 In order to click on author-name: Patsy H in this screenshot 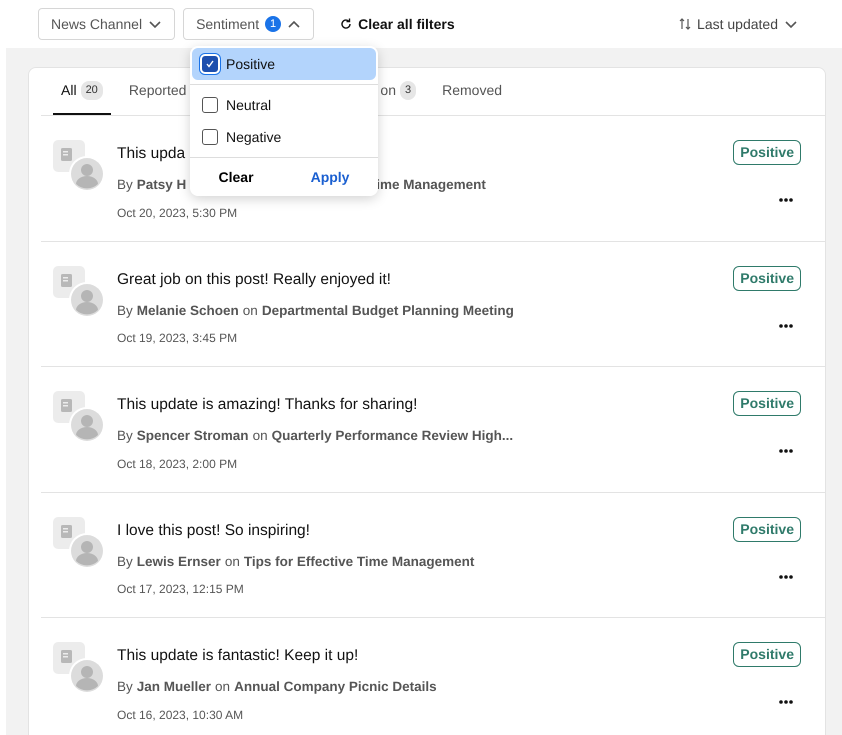, I will do `click(161, 185)`.